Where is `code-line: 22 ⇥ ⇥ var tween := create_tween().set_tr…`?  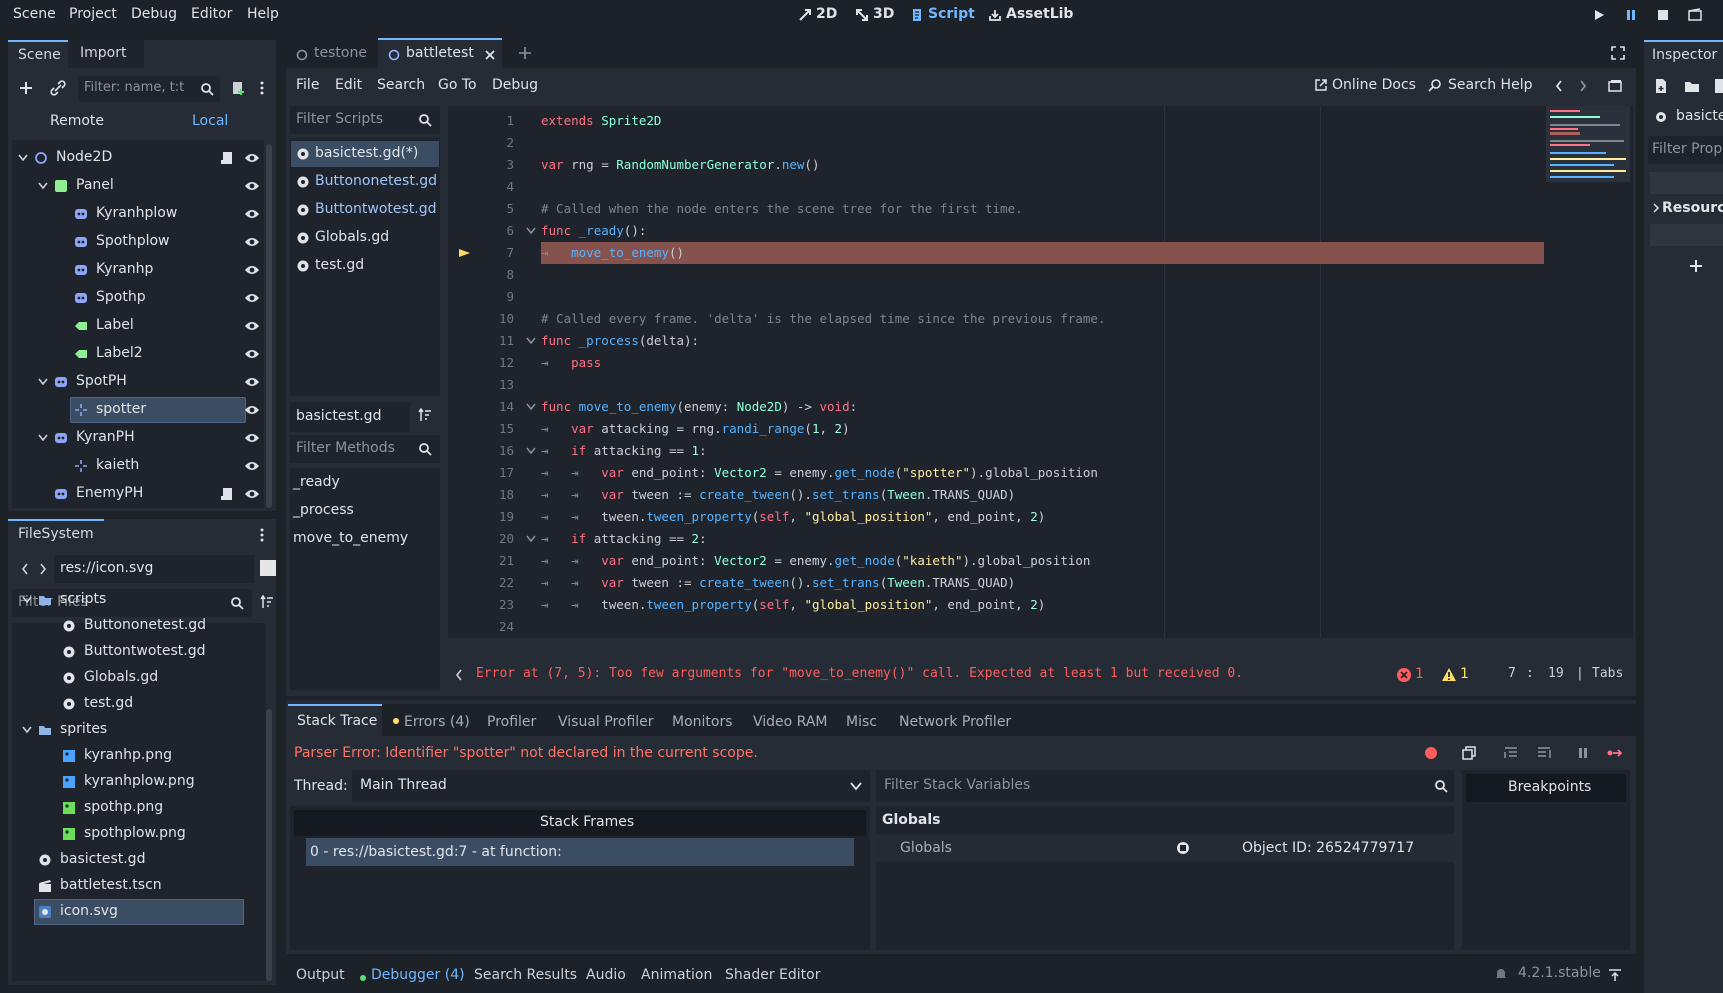 code-line: 22 ⇥ ⇥ var tween := create_tween().set_tr… is located at coordinates (1000, 583).